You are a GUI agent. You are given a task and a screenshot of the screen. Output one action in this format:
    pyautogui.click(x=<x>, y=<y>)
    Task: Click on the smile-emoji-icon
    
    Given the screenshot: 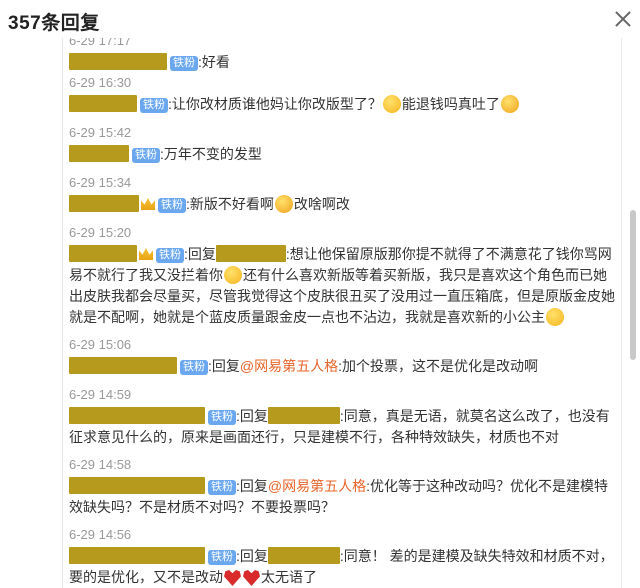 What is the action you would take?
    pyautogui.click(x=233, y=275)
    